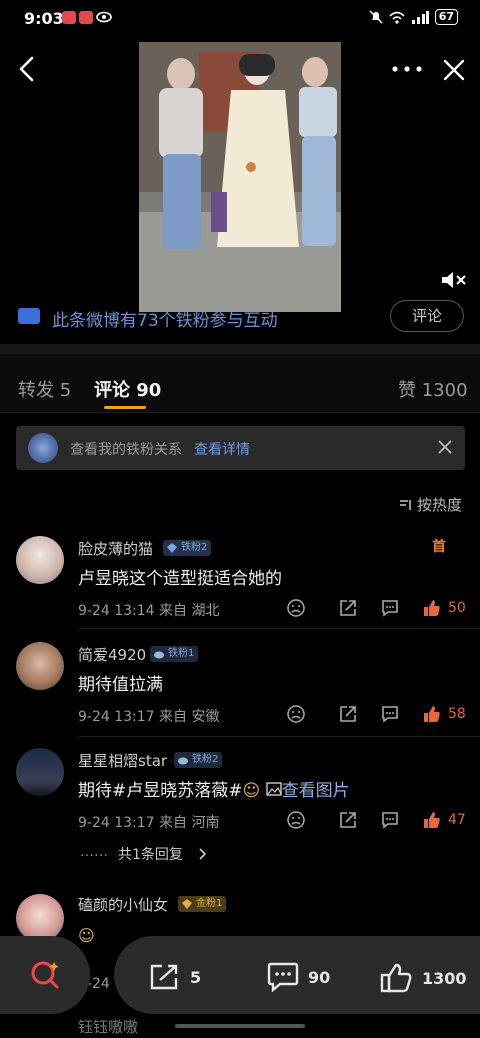 The image size is (480, 1038). I want to click on chevron-right-icon, so click(203, 854).